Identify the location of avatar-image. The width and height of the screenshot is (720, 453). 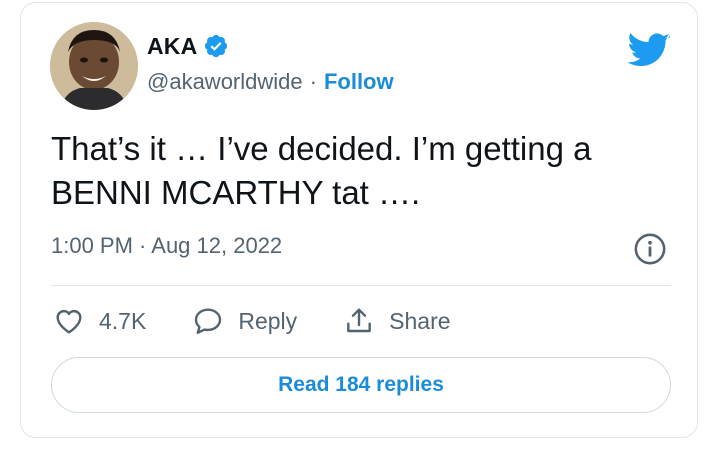
(94, 66).